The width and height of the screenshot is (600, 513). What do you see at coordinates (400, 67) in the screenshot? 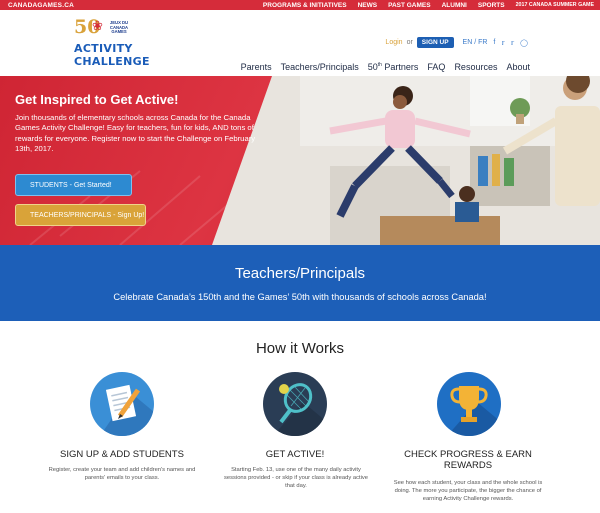
I see `nav-partners-label: Partners` at bounding box center [400, 67].